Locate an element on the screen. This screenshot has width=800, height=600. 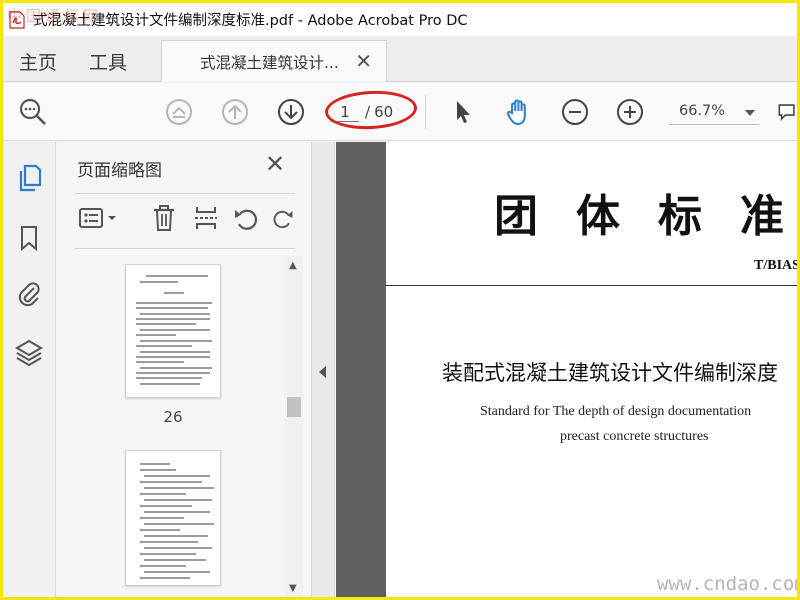
document-title-en-line2: precast concrete structures is located at coordinates (634, 436).